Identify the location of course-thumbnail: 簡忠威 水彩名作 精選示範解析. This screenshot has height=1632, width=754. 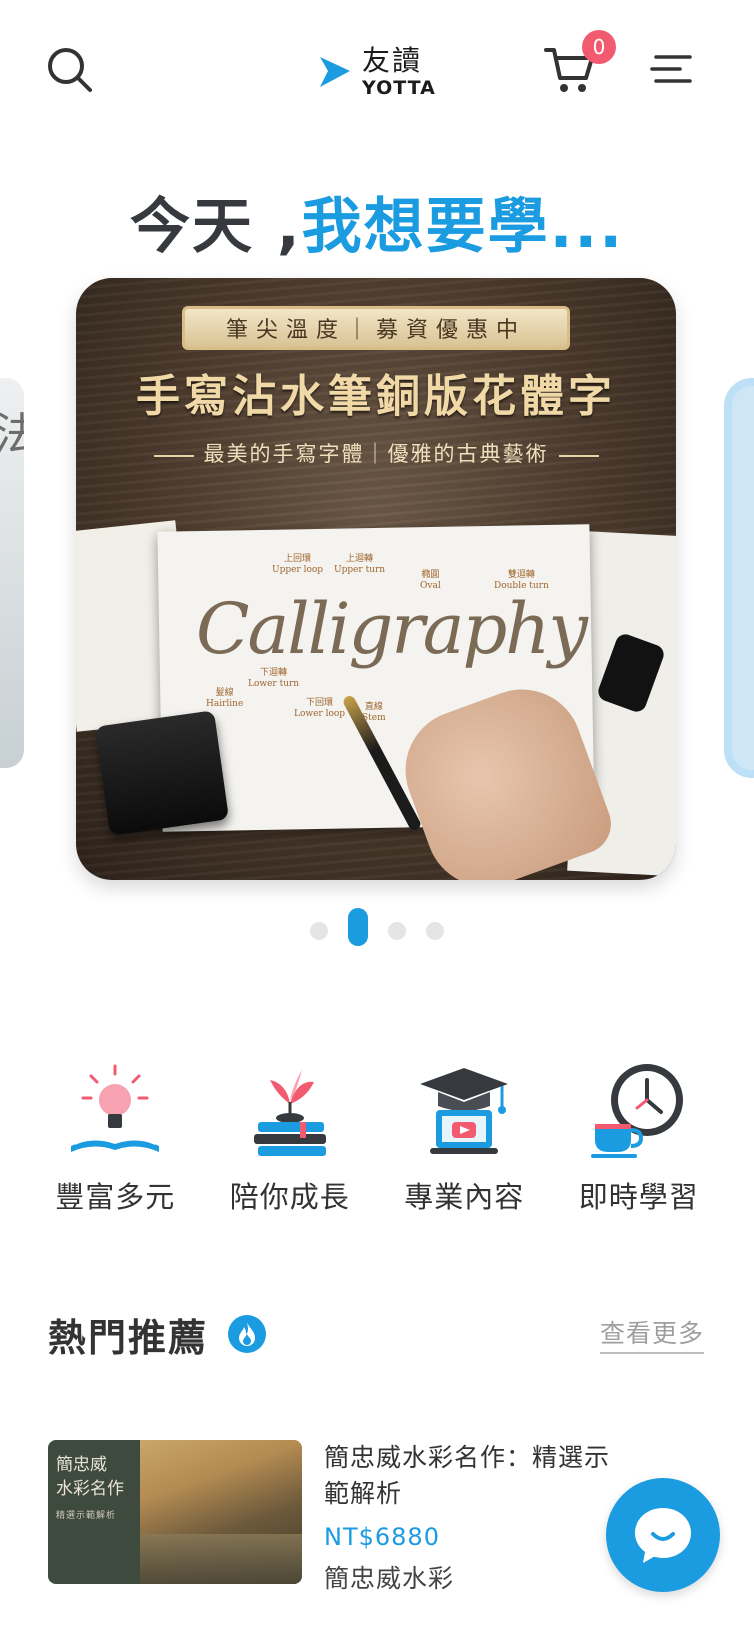
(175, 1512).